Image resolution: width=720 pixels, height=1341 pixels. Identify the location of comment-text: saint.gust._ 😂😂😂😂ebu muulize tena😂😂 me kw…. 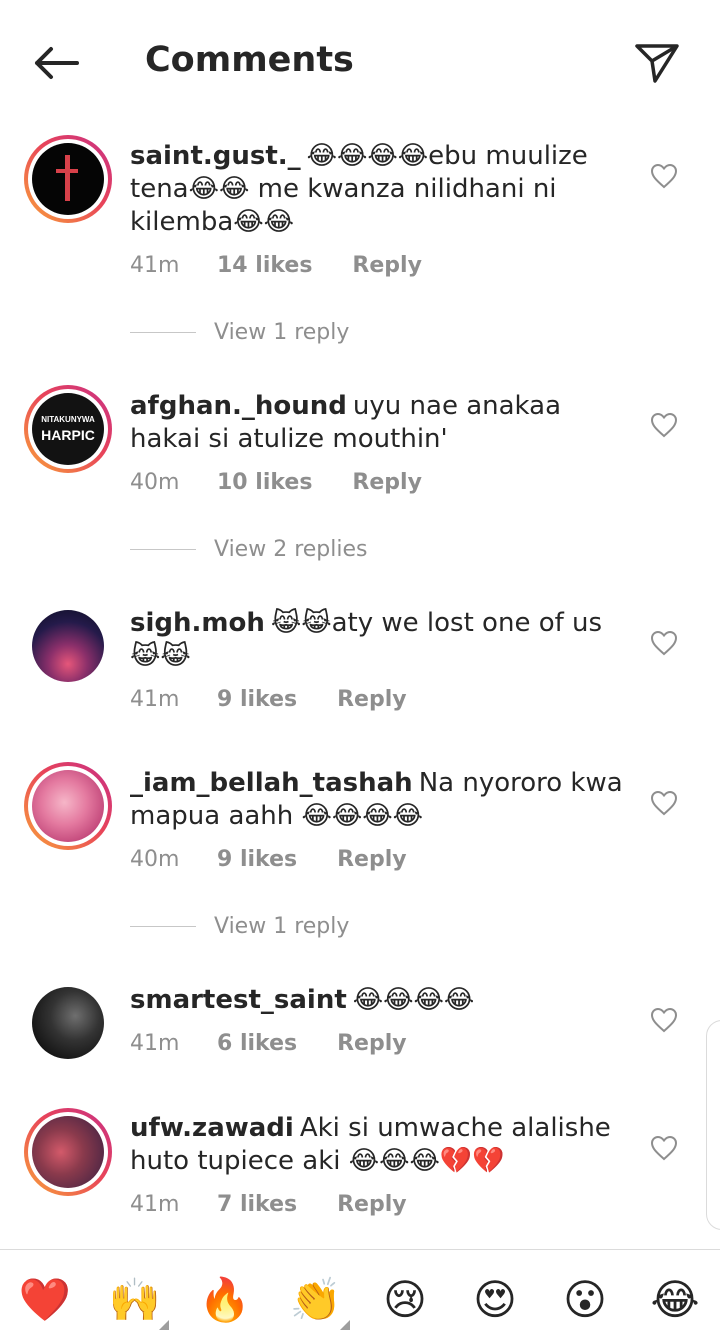
(379, 189).